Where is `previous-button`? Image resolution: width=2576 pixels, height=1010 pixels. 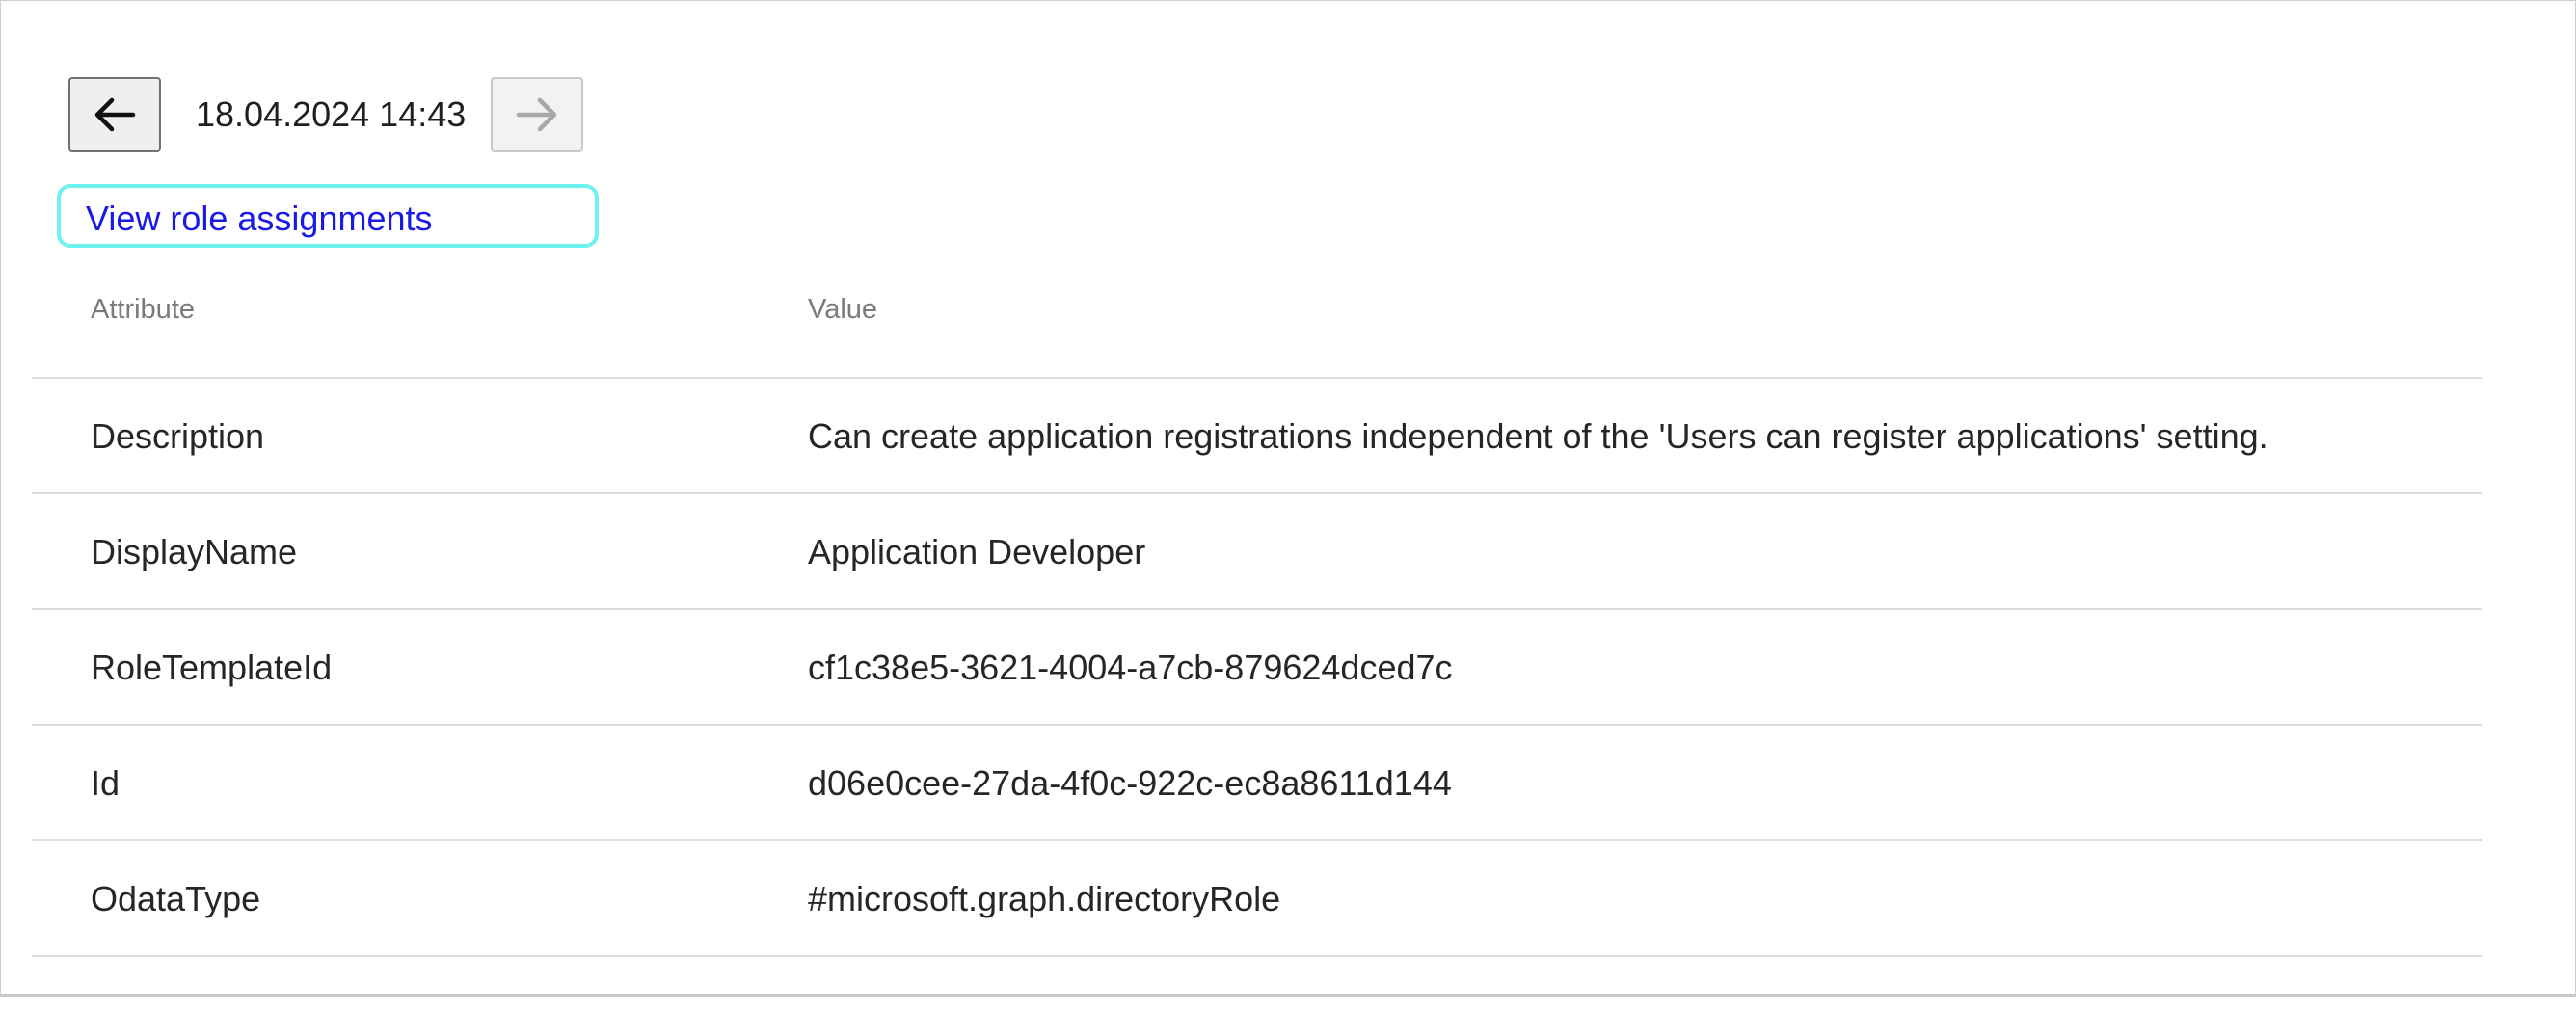
previous-button is located at coordinates (114, 115).